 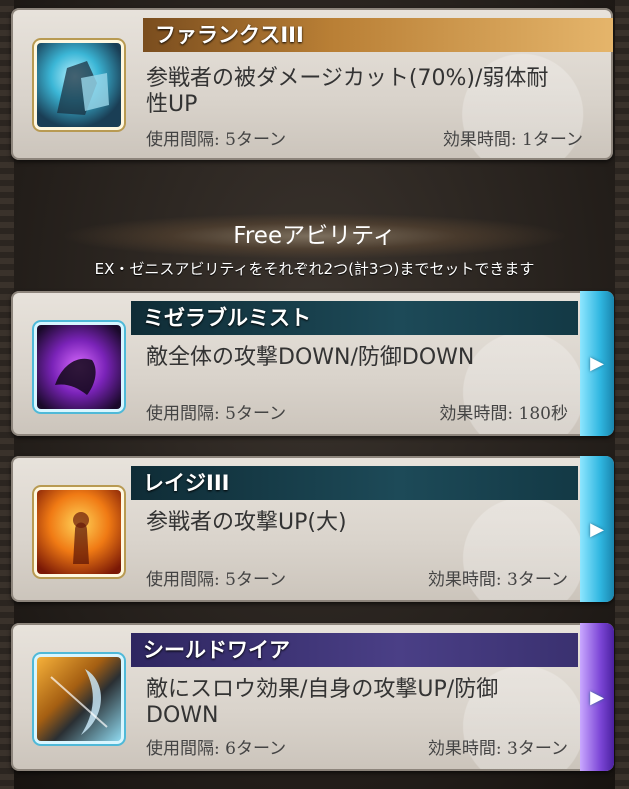 I want to click on ability-meta: 使用間隔: 6ターン 効果時間: 3ターン, so click(x=357, y=746).